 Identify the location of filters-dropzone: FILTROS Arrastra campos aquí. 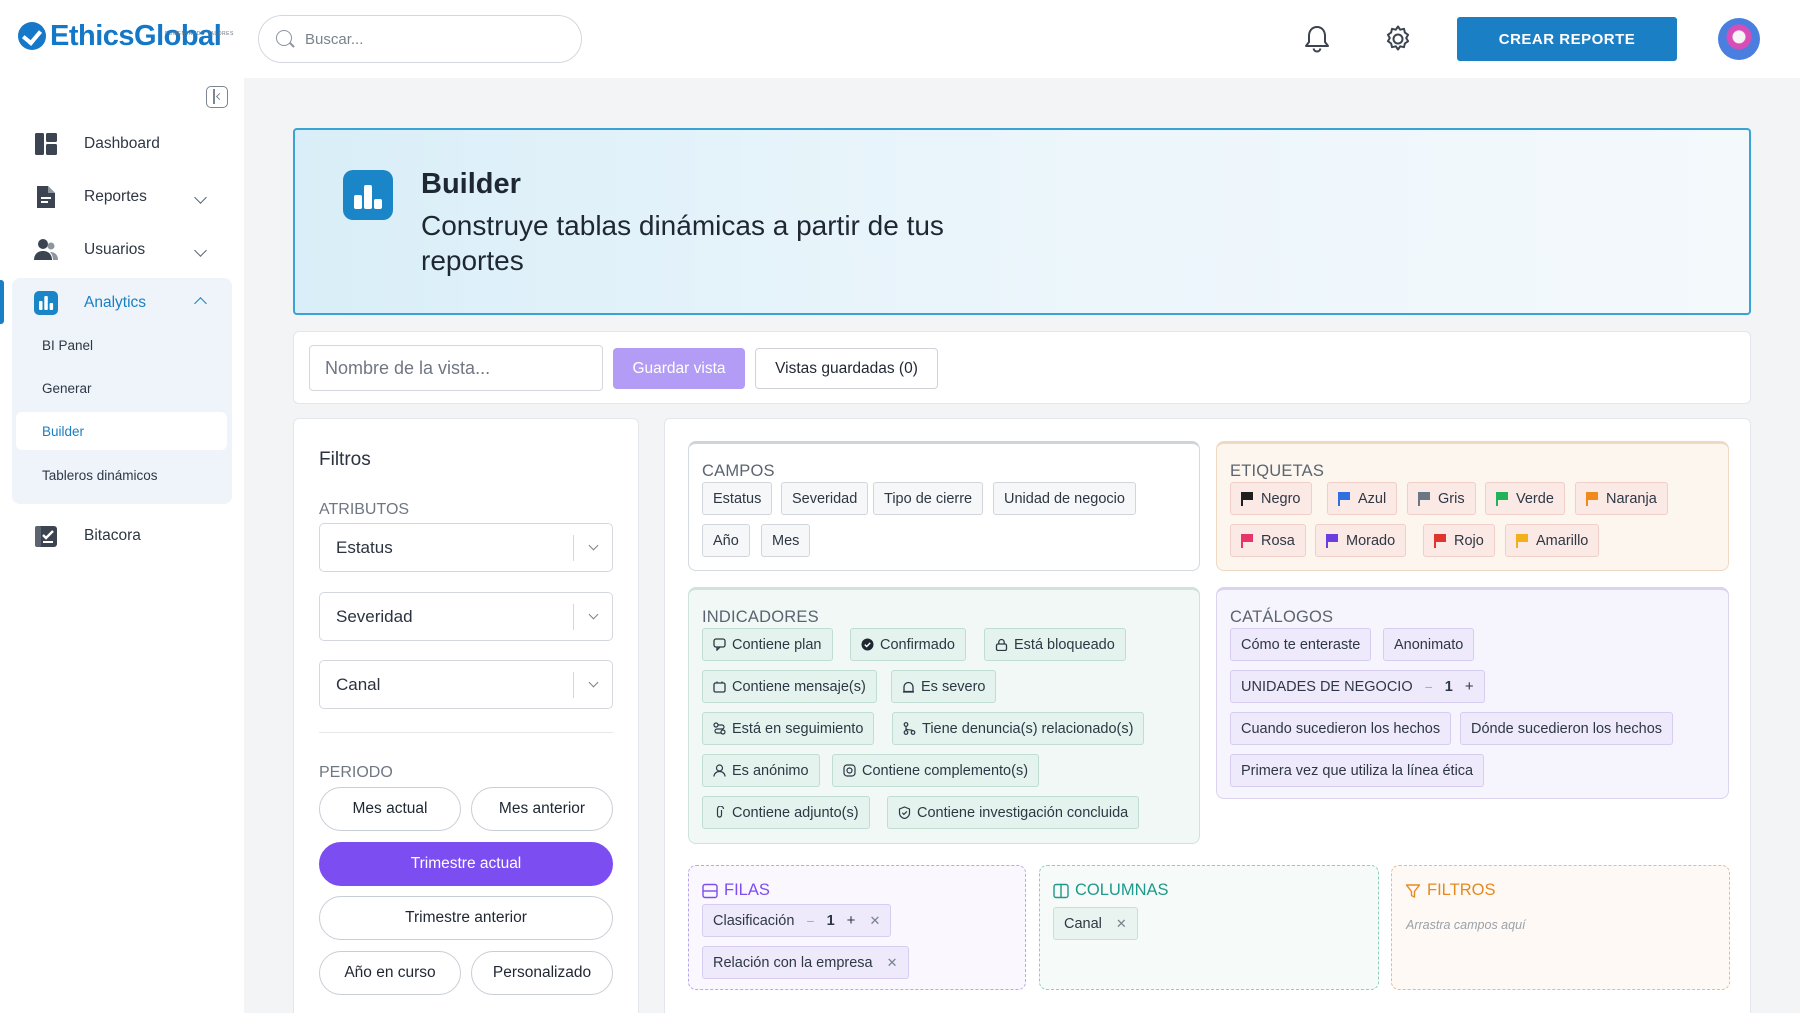
(1560, 927).